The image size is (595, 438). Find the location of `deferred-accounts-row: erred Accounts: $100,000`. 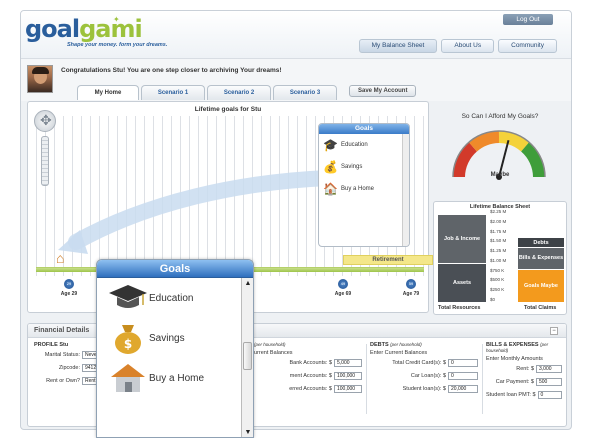

deferred-accounts-row: erred Accounts: $100,000 is located at coordinates (308, 389).